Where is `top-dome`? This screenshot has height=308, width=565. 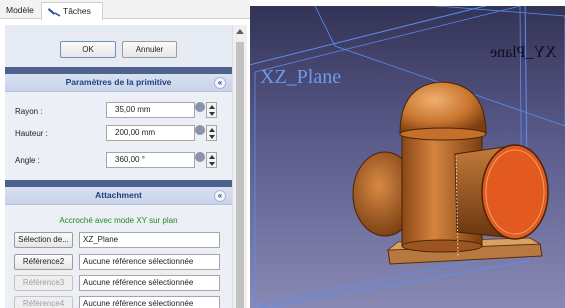 top-dome is located at coordinates (443, 108).